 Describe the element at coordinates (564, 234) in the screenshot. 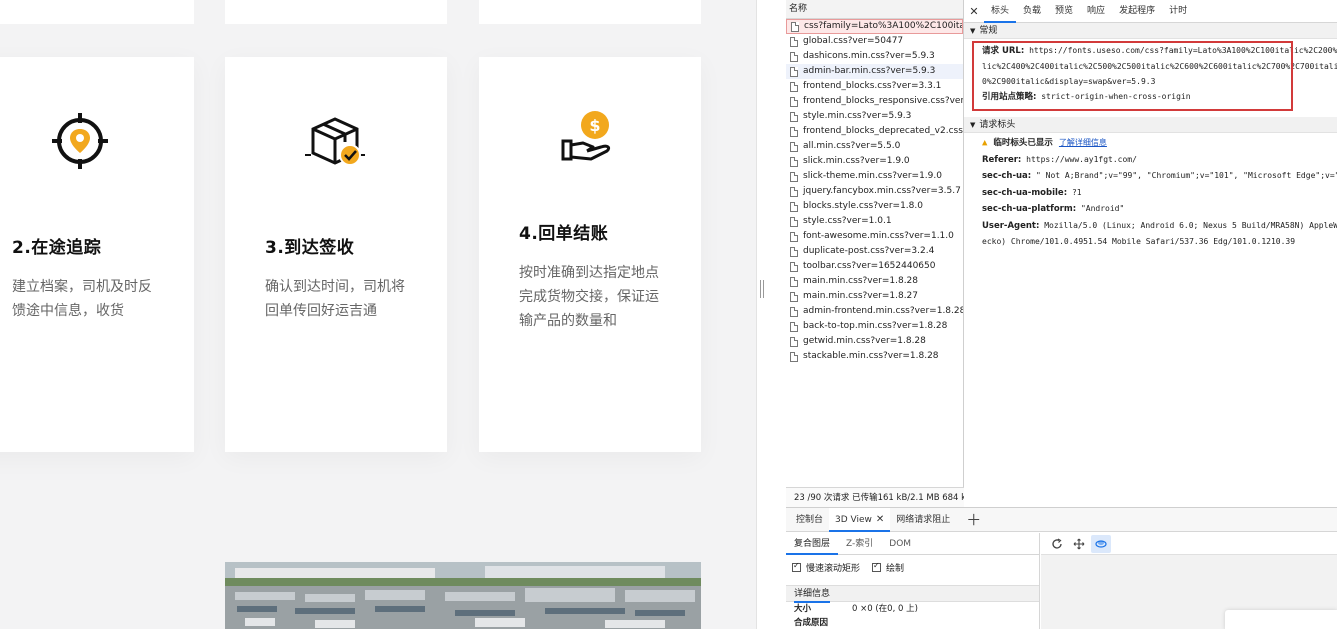

I see `step-title: 4.回单结账` at that location.